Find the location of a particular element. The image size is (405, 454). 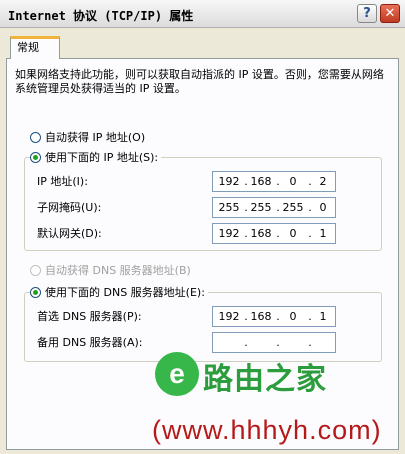

ip-manual-label: 使用下面的 IP 地址(S): is located at coordinates (102, 157).